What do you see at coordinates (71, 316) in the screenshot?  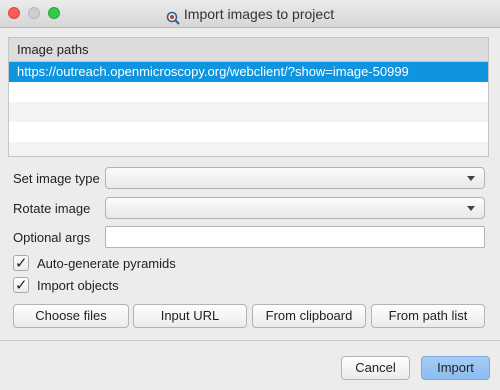 I see `choose-files-button: Choose files` at bounding box center [71, 316].